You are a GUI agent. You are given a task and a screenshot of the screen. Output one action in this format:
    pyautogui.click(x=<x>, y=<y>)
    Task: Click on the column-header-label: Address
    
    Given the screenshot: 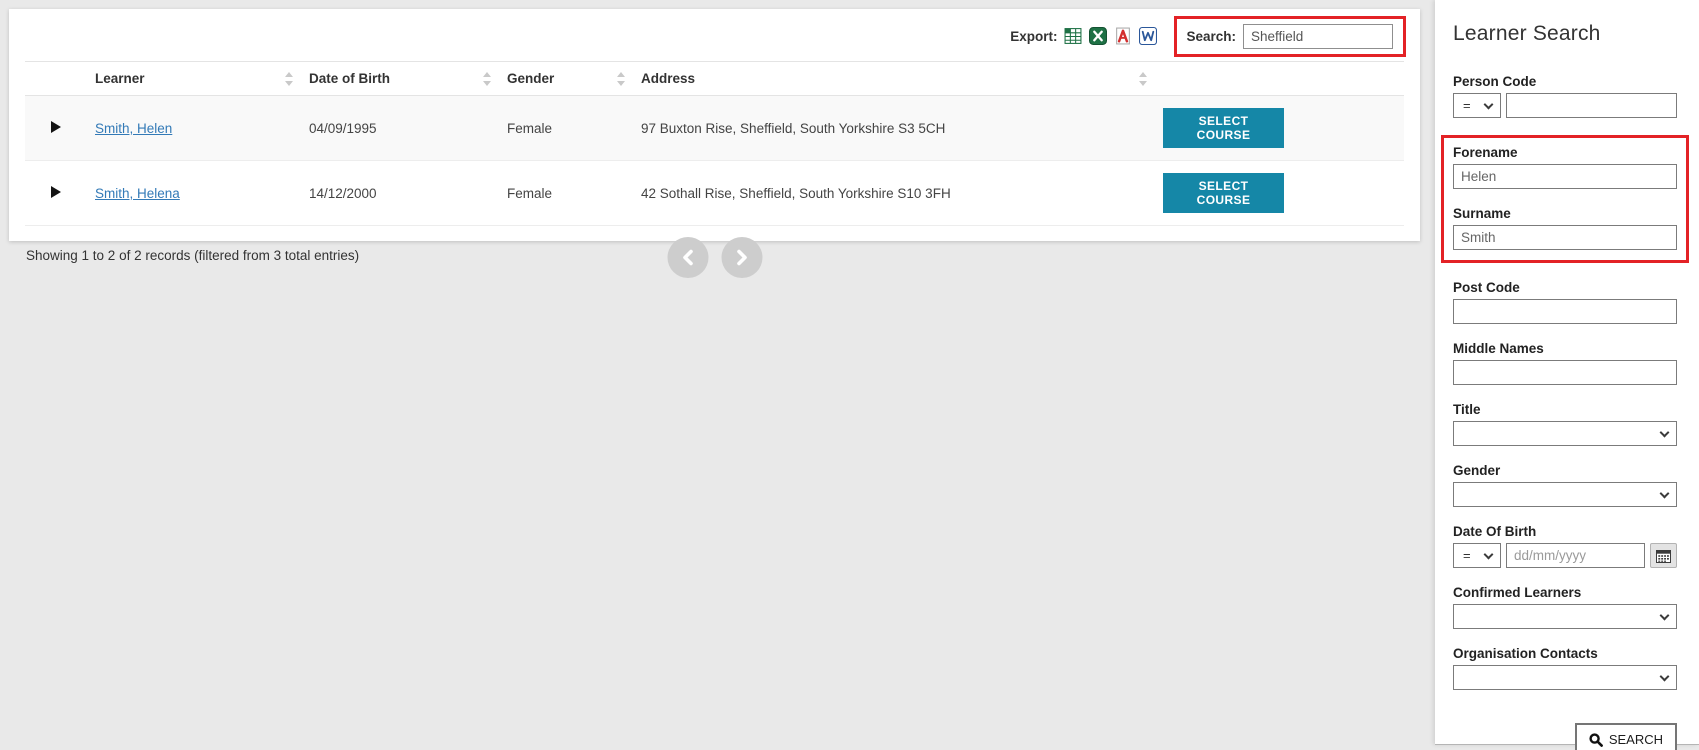 What is the action you would take?
    pyautogui.click(x=668, y=78)
    